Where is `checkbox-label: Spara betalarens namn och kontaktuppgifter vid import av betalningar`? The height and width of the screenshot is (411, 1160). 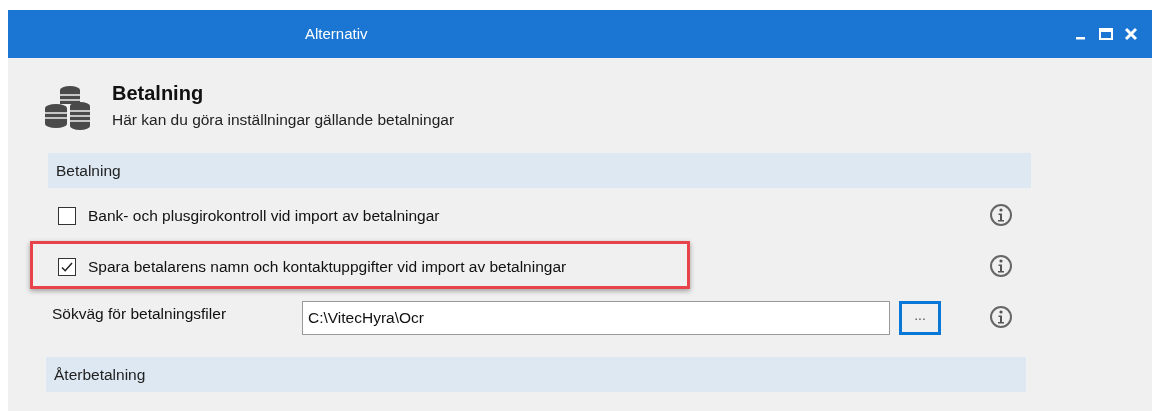 checkbox-label: Spara betalarens namn och kontaktuppgifter vid import av betalningar is located at coordinates (327, 266).